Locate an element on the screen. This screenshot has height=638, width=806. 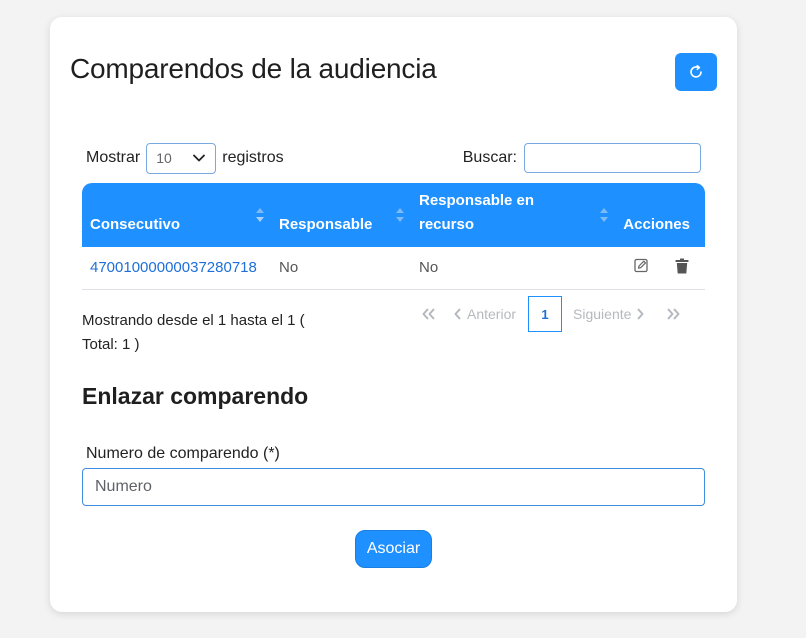
comparendo-number-label: Numero de comparendo (*) is located at coordinates (183, 453).